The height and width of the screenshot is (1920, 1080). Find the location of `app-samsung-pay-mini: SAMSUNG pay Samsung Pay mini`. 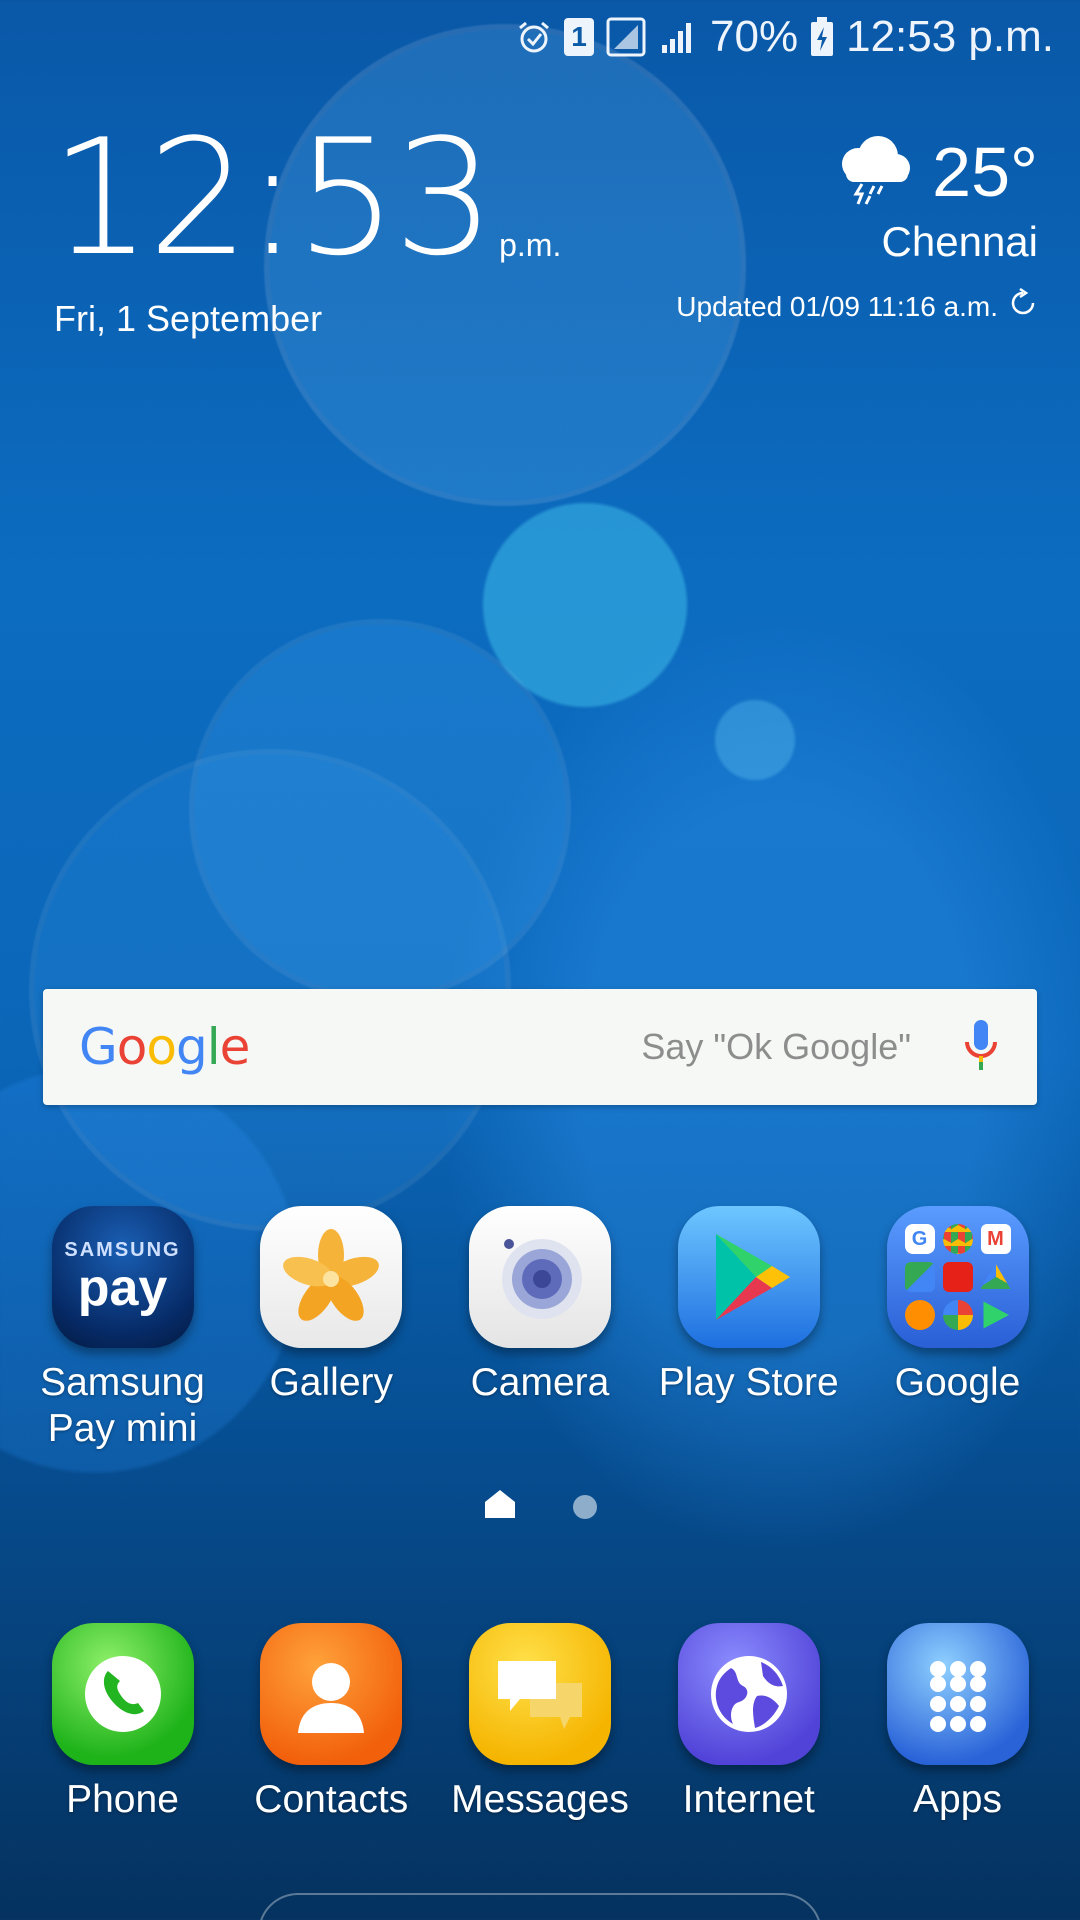

app-samsung-pay-mini: SAMSUNG pay Samsung Pay mini is located at coordinates (122, 1329).